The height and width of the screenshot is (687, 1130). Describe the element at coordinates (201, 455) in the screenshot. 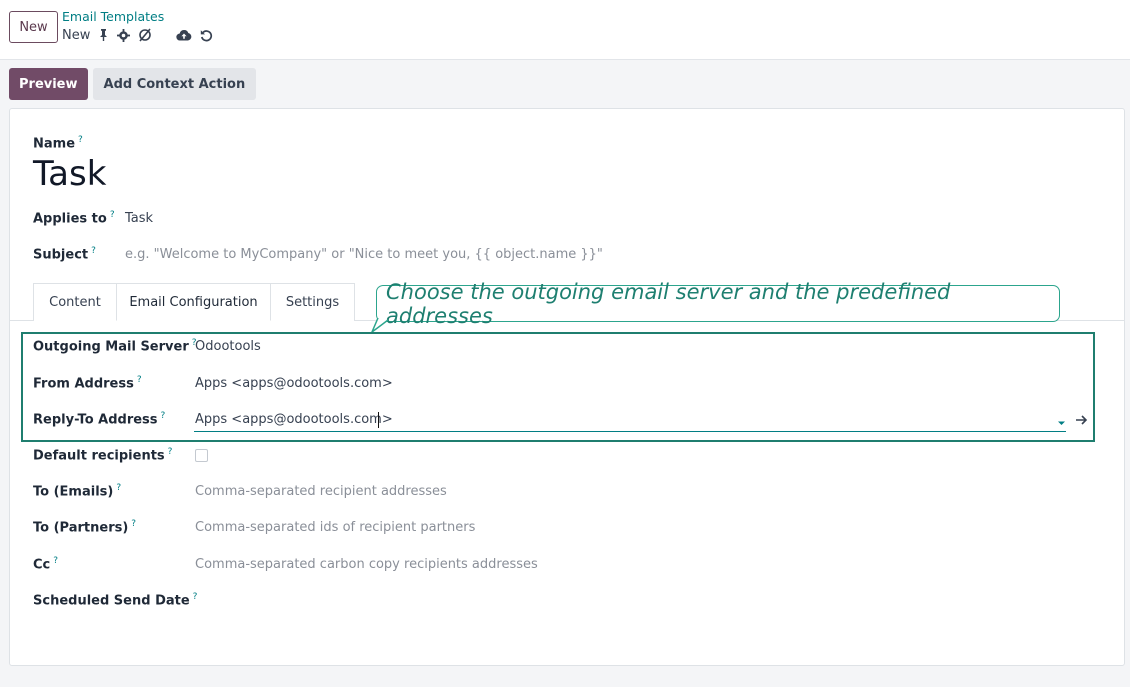

I see `default-recipients-checkbox` at that location.